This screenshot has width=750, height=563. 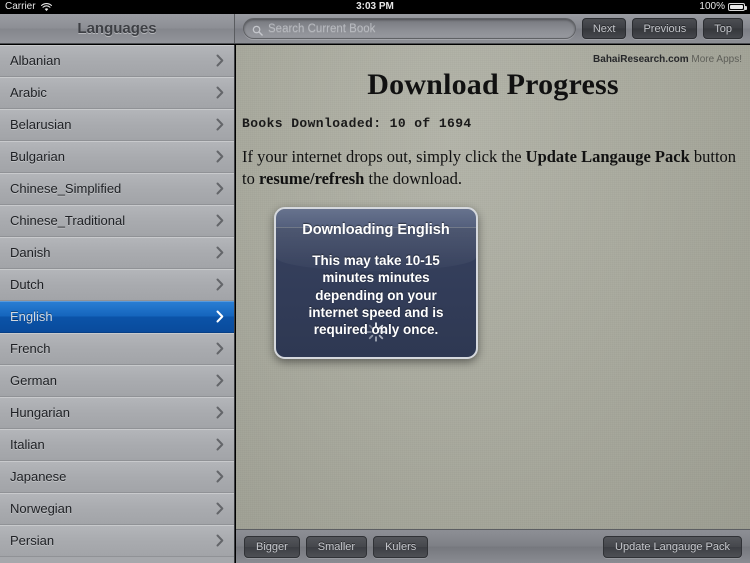 I want to click on sidebar-item-english: English, so click(x=117, y=317).